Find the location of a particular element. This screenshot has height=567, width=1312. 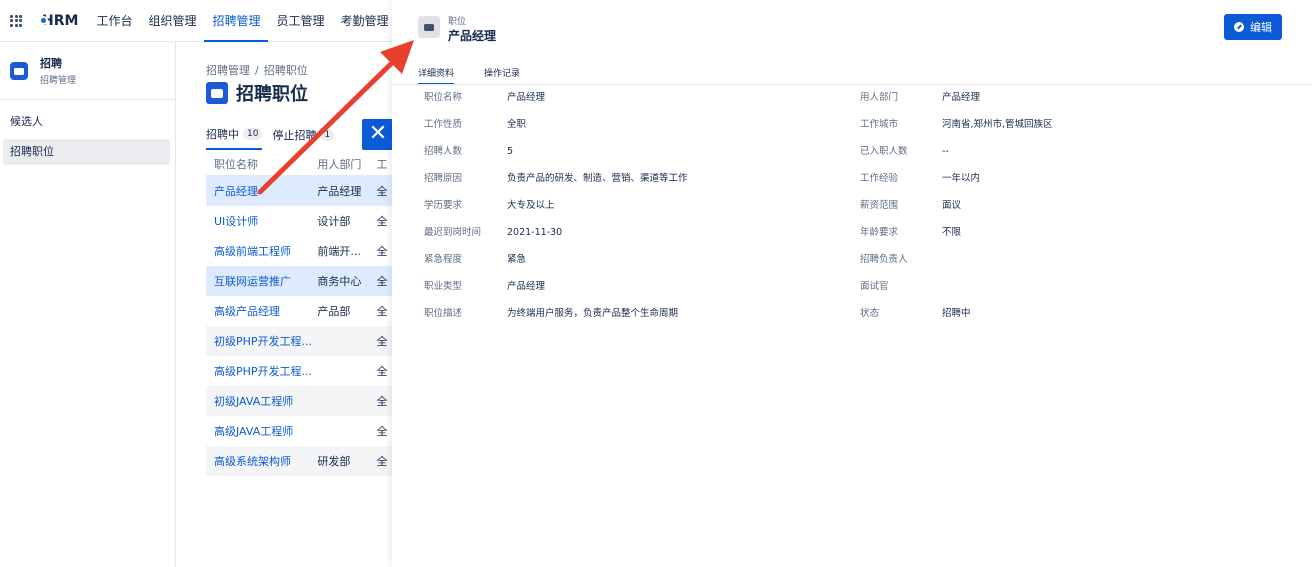

field-value: 河南省,郑州市,管城回族区 is located at coordinates (997, 124).